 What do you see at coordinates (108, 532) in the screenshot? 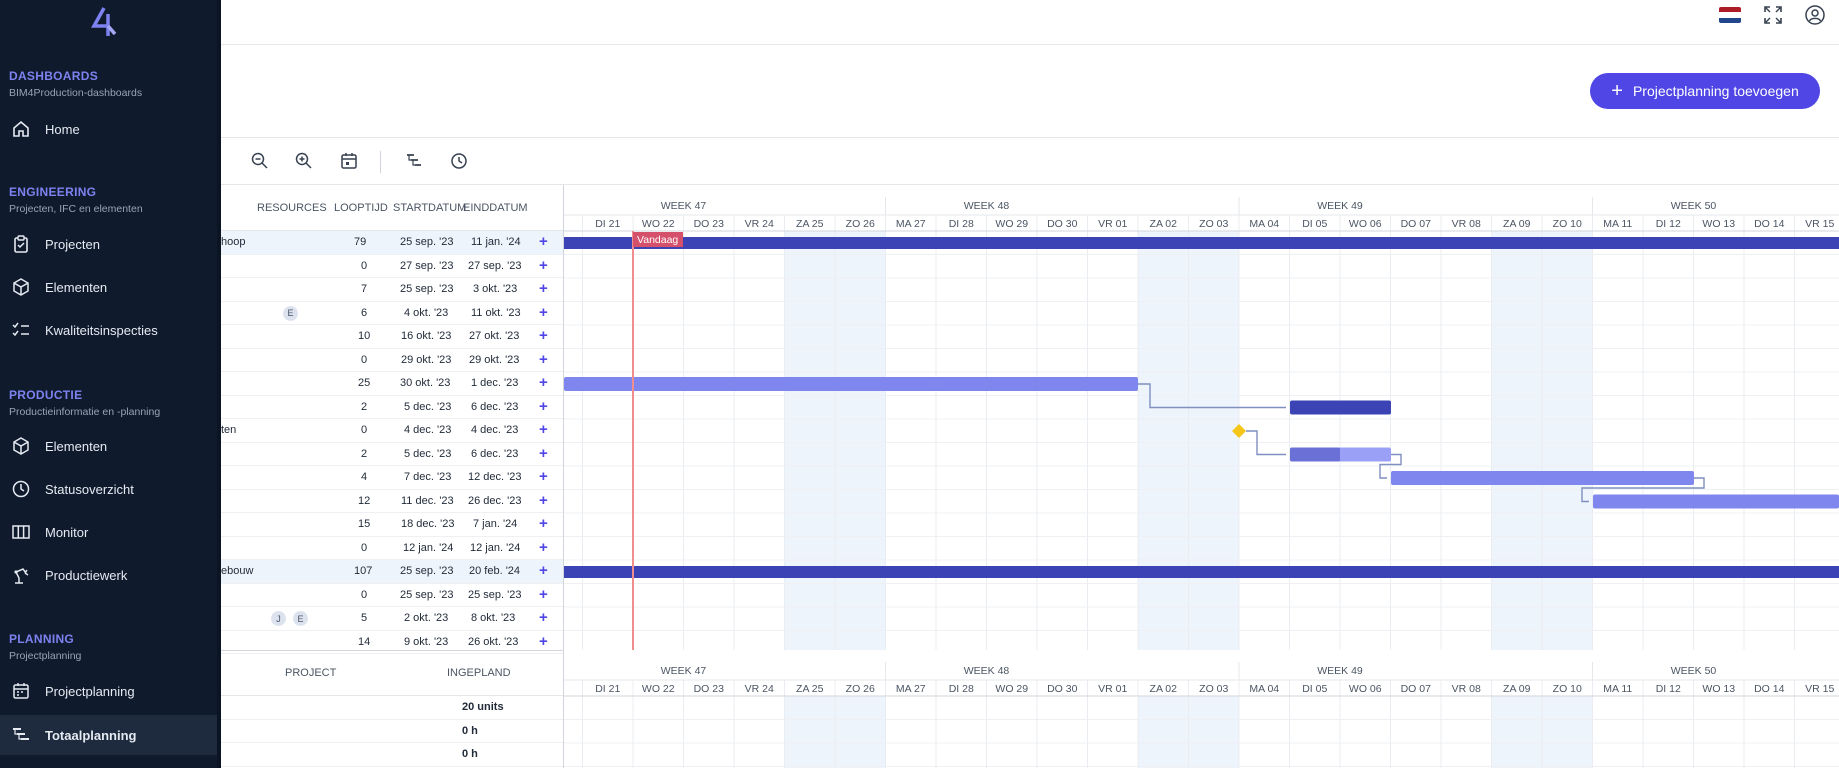
I see `sidebar-item-monitor: Monitor` at bounding box center [108, 532].